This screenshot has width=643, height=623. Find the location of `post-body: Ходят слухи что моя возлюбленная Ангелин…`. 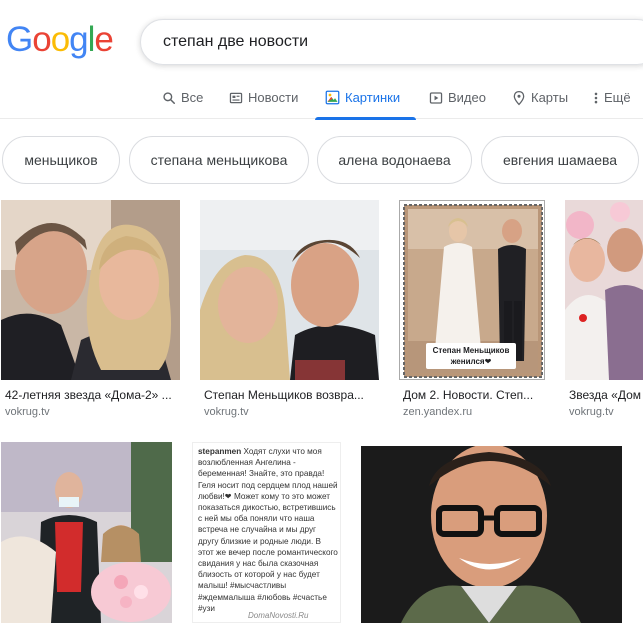

post-body: Ходят слухи что моя возлюбленная Ангелин… is located at coordinates (268, 519).